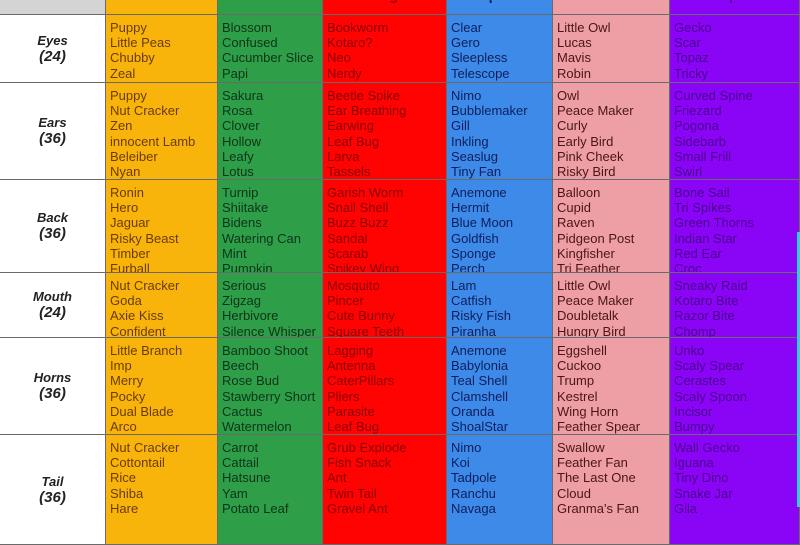  Describe the element at coordinates (337, 478) in the screenshot. I see `part-item: Ant` at that location.